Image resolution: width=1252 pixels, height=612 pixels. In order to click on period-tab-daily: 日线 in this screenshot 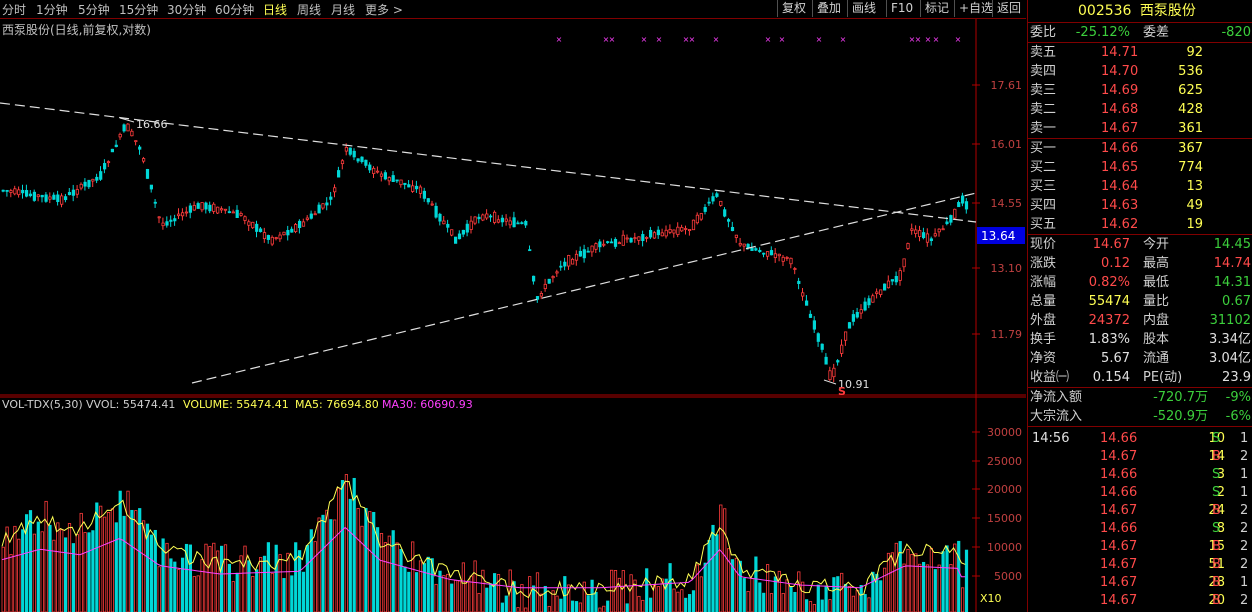, I will do `click(275, 9)`.